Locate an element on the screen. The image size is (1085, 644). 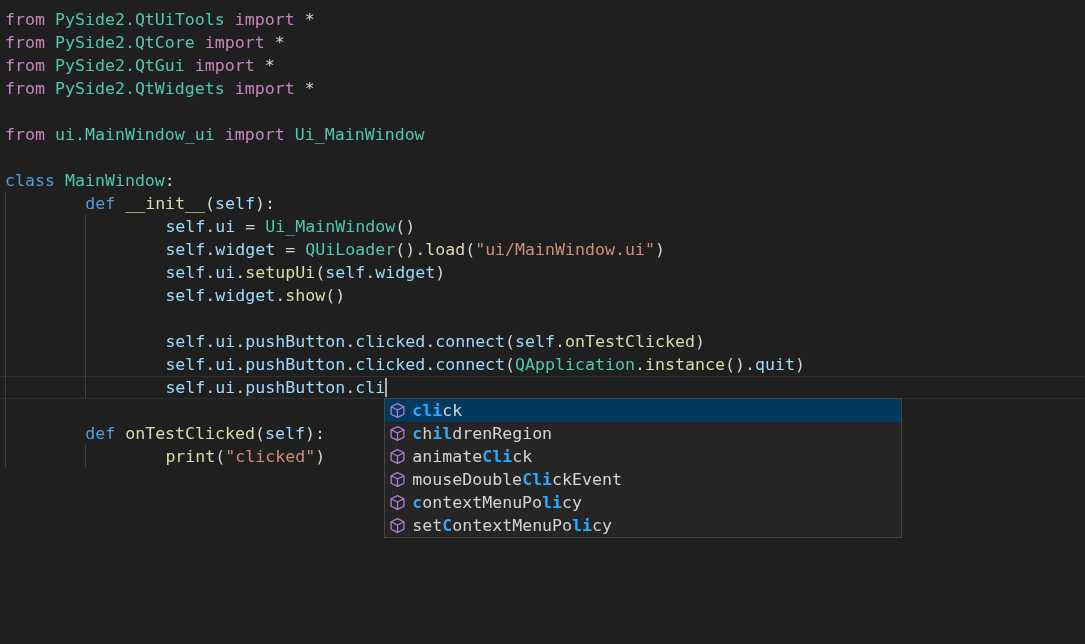
code-line: from PySide2.QtWidgets import * is located at coordinates (160, 89).